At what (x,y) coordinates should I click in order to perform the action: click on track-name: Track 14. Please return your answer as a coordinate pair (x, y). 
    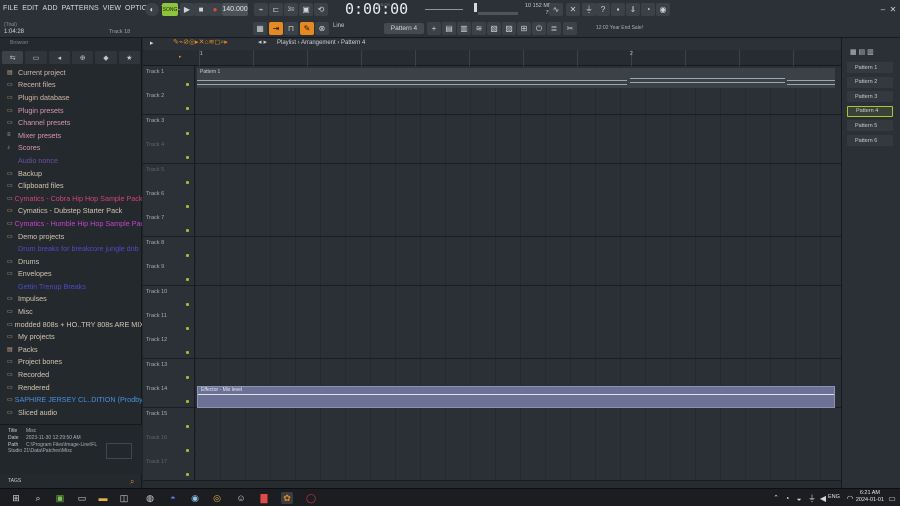
    Looking at the image, I should click on (169, 395).